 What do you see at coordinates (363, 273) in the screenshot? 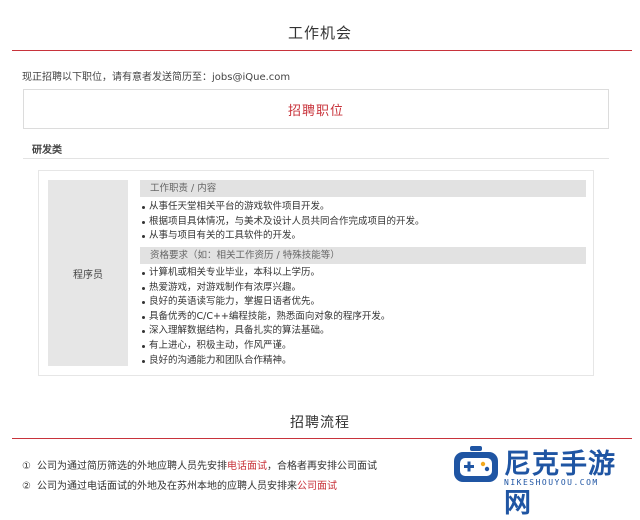
I see `list-item: 计算机或相关专业毕业，本科以上学历。` at bounding box center [363, 273].